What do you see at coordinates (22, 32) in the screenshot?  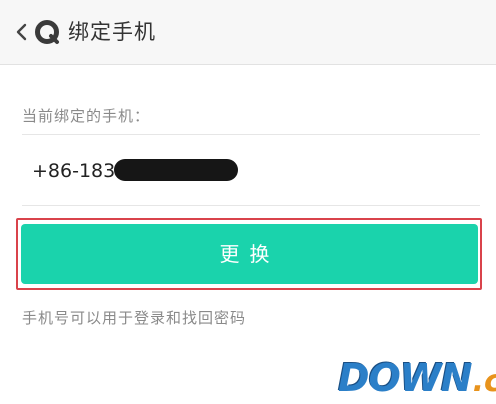 I see `chevron-left-icon` at bounding box center [22, 32].